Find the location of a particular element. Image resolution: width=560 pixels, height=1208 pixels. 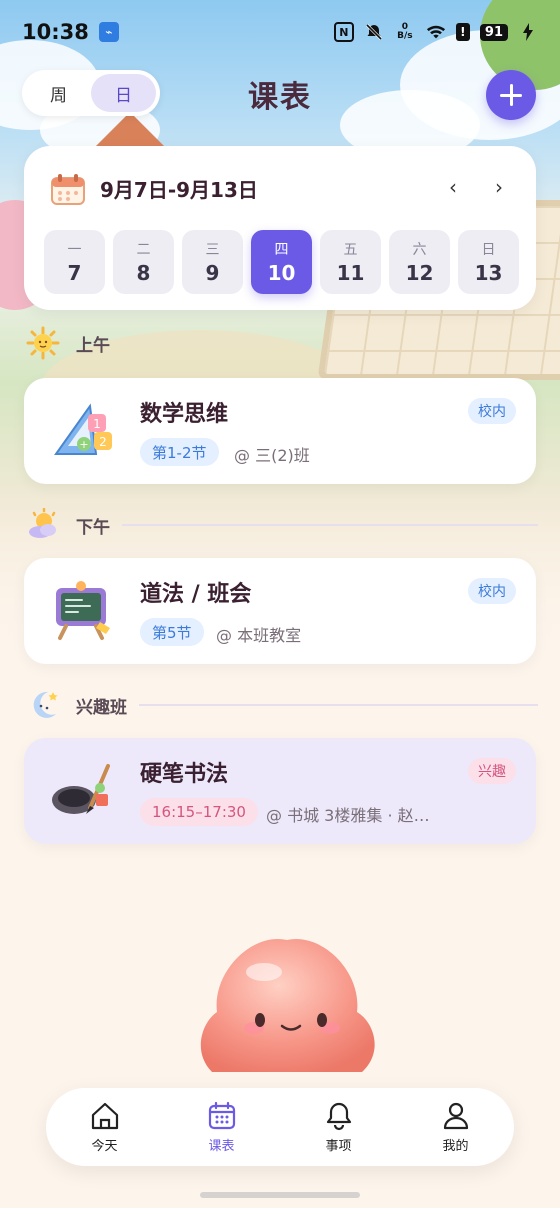

course-location: @ 三(2)班 is located at coordinates (272, 455).